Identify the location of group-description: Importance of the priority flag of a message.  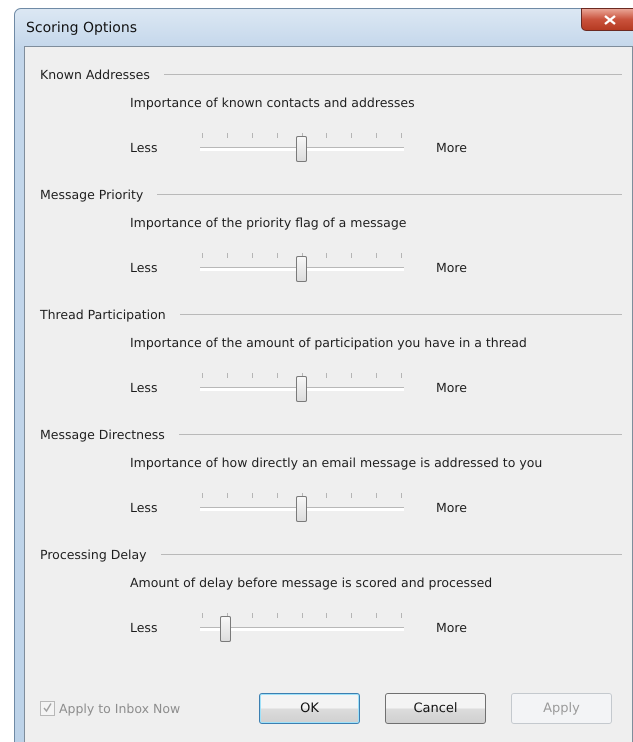
(268, 222).